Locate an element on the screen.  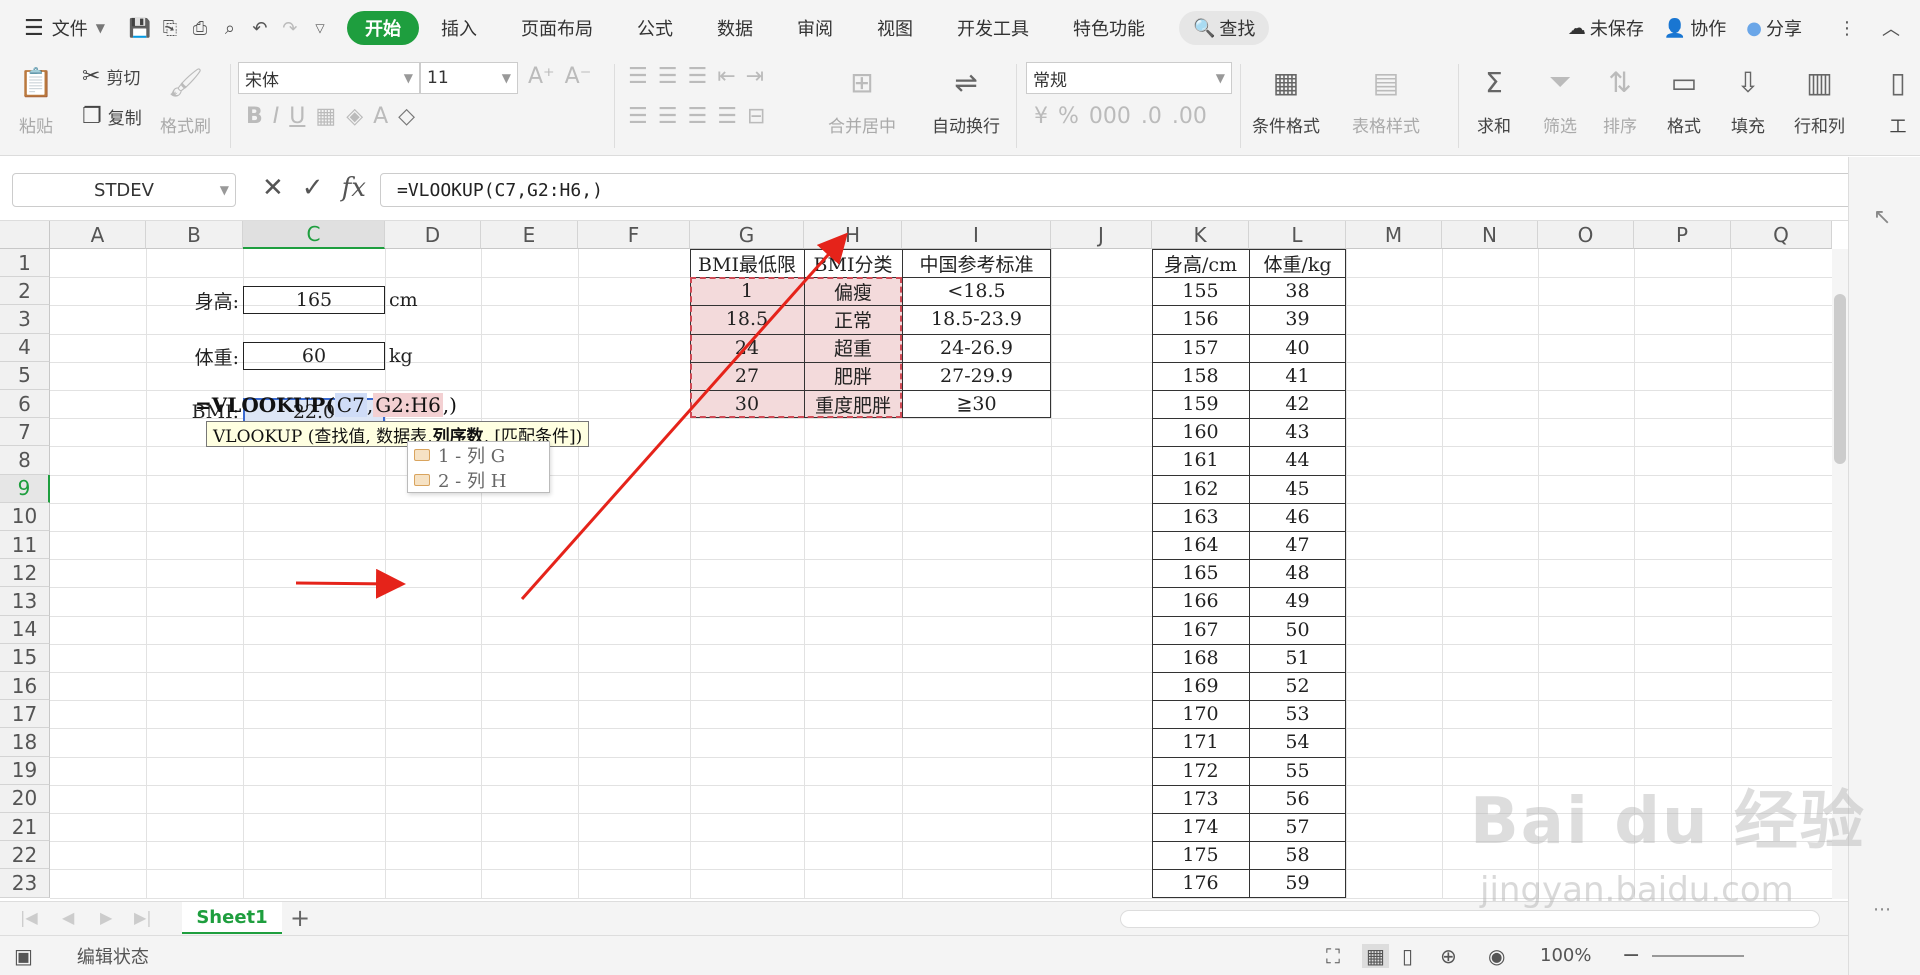
decrease-font-icon: A⁻ is located at coordinates (578, 76).